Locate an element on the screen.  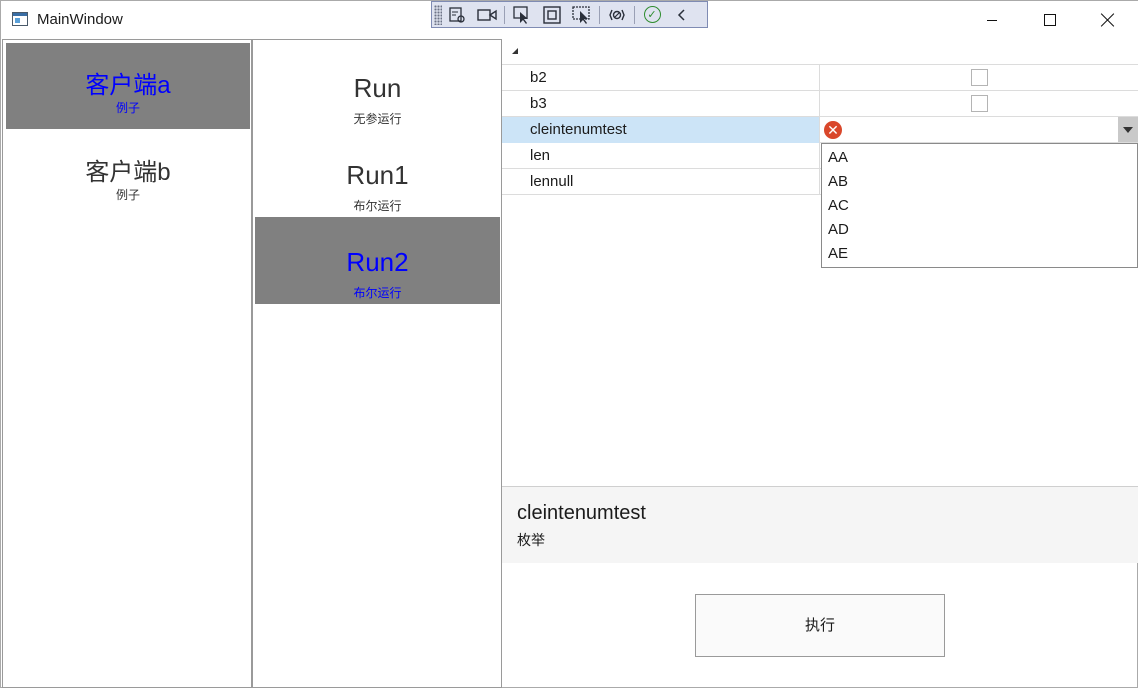
maximize-icon is located at coordinates (1050, 20).